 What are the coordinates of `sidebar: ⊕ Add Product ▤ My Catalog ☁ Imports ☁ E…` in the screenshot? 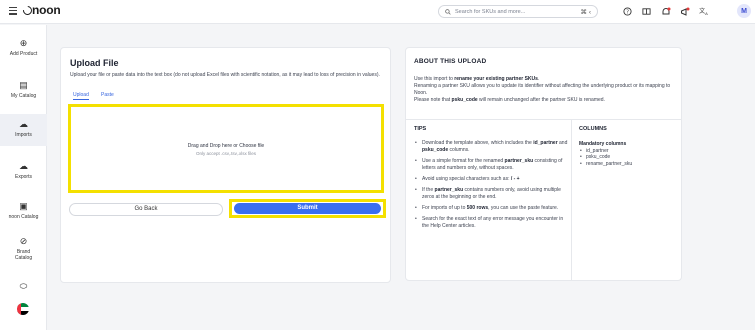 It's located at (23, 177).